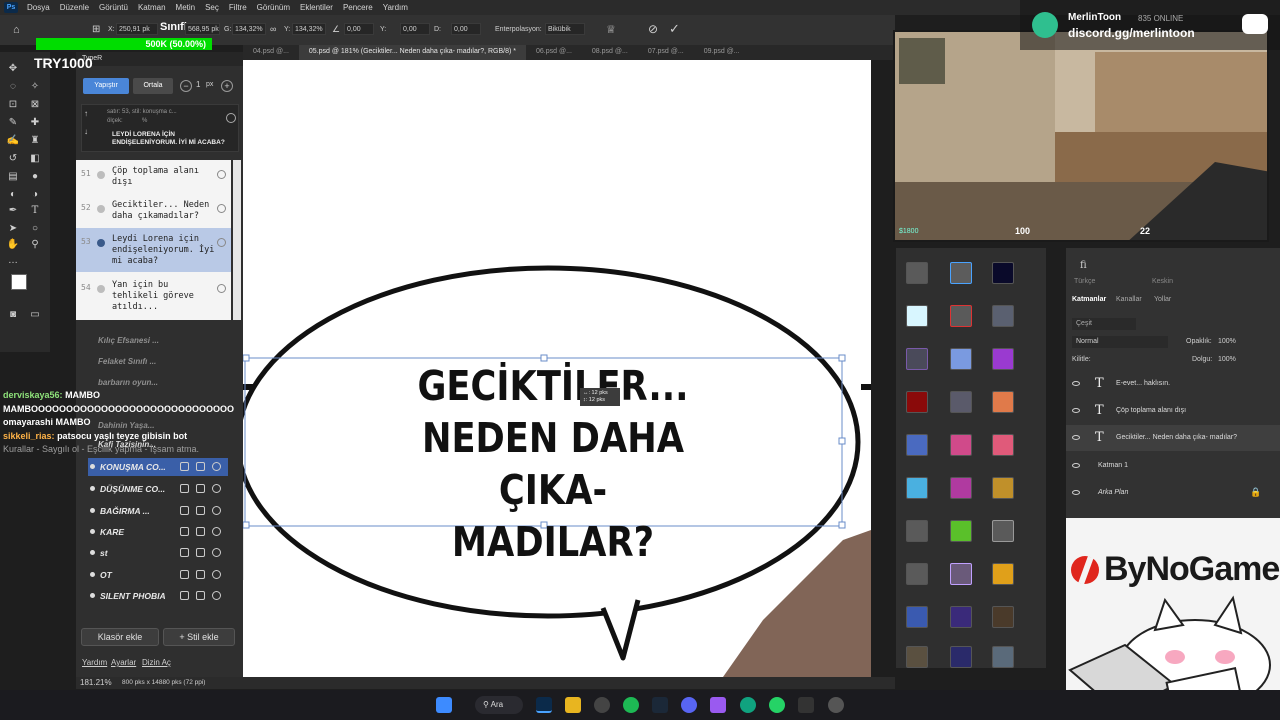 The image size is (1280, 720). I want to click on shape-tool-icon: ○, so click(35, 229).